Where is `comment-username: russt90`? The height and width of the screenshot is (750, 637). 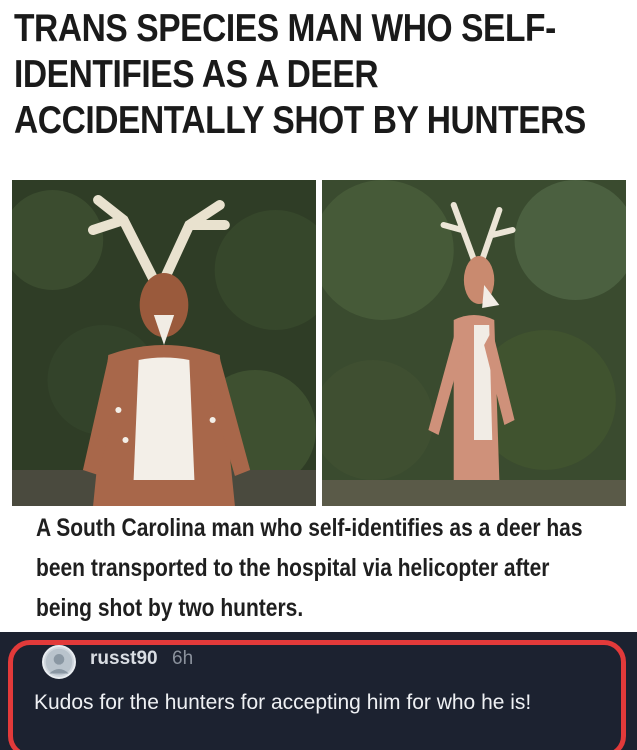
comment-username: russt90 is located at coordinates (124, 659).